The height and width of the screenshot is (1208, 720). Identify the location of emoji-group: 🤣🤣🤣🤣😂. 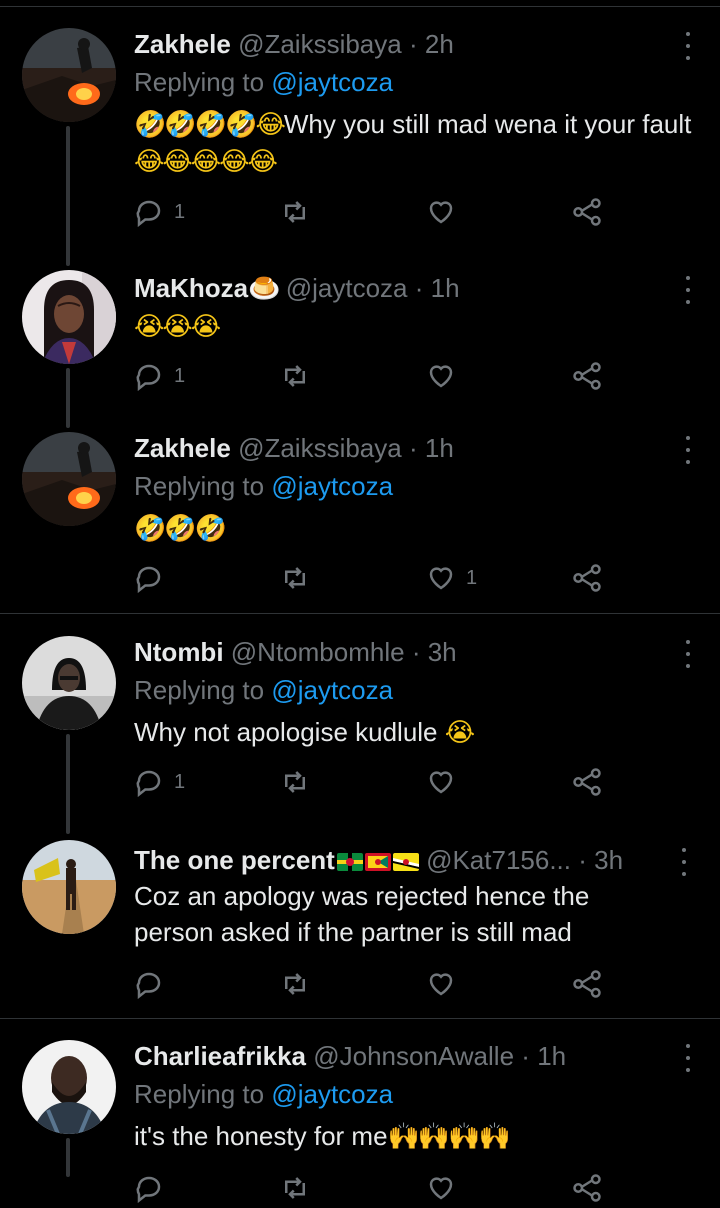
(210, 125).